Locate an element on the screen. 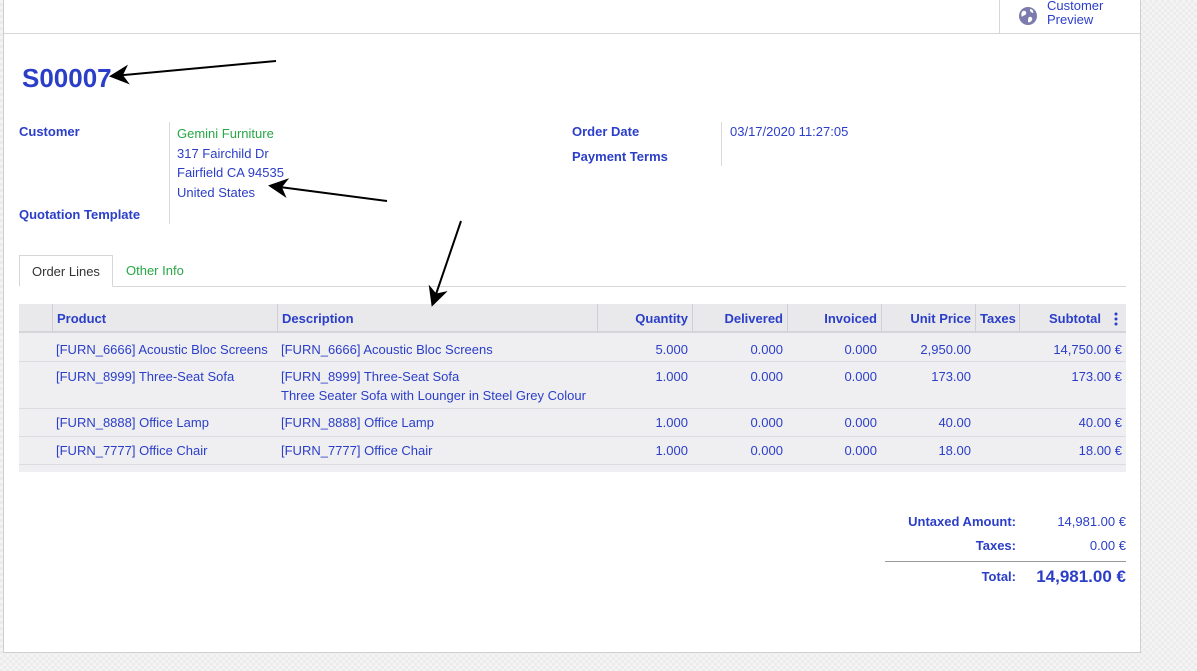 This screenshot has width=1197, height=671. cell-subtotal: 18.00 € is located at coordinates (1100, 450).